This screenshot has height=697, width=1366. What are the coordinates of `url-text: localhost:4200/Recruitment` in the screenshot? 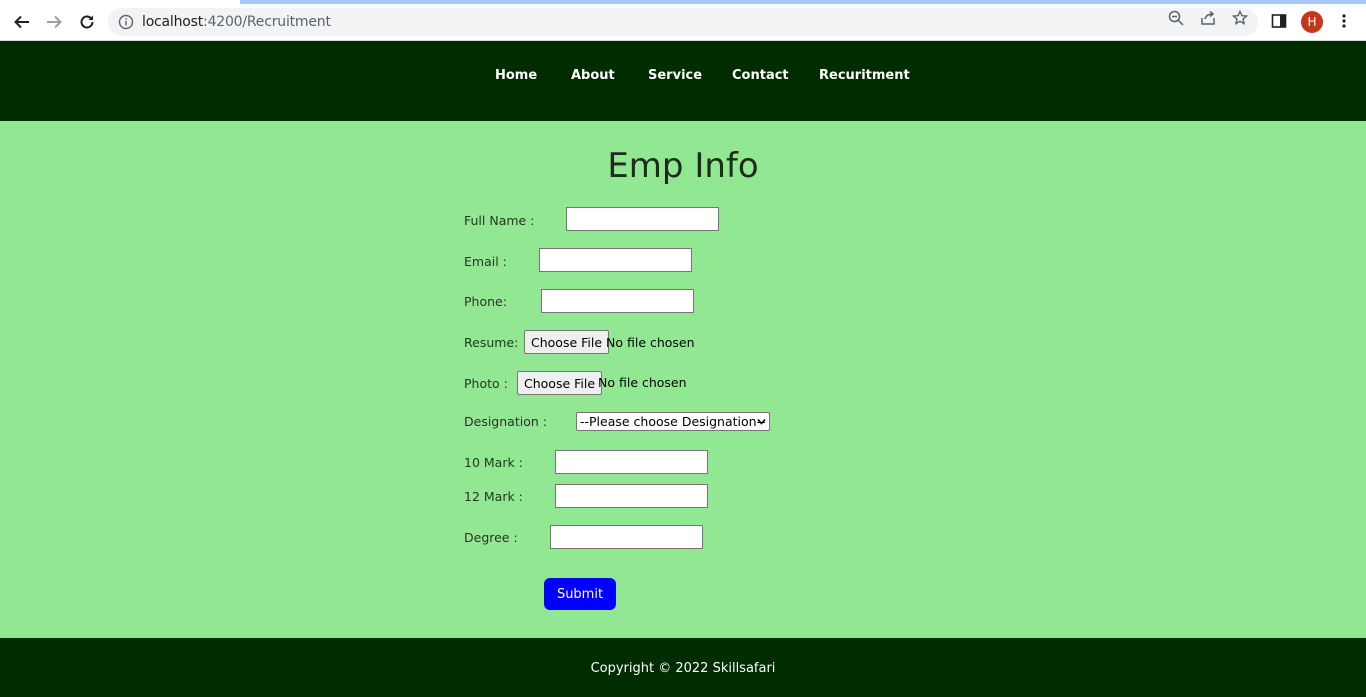 It's located at (236, 22).